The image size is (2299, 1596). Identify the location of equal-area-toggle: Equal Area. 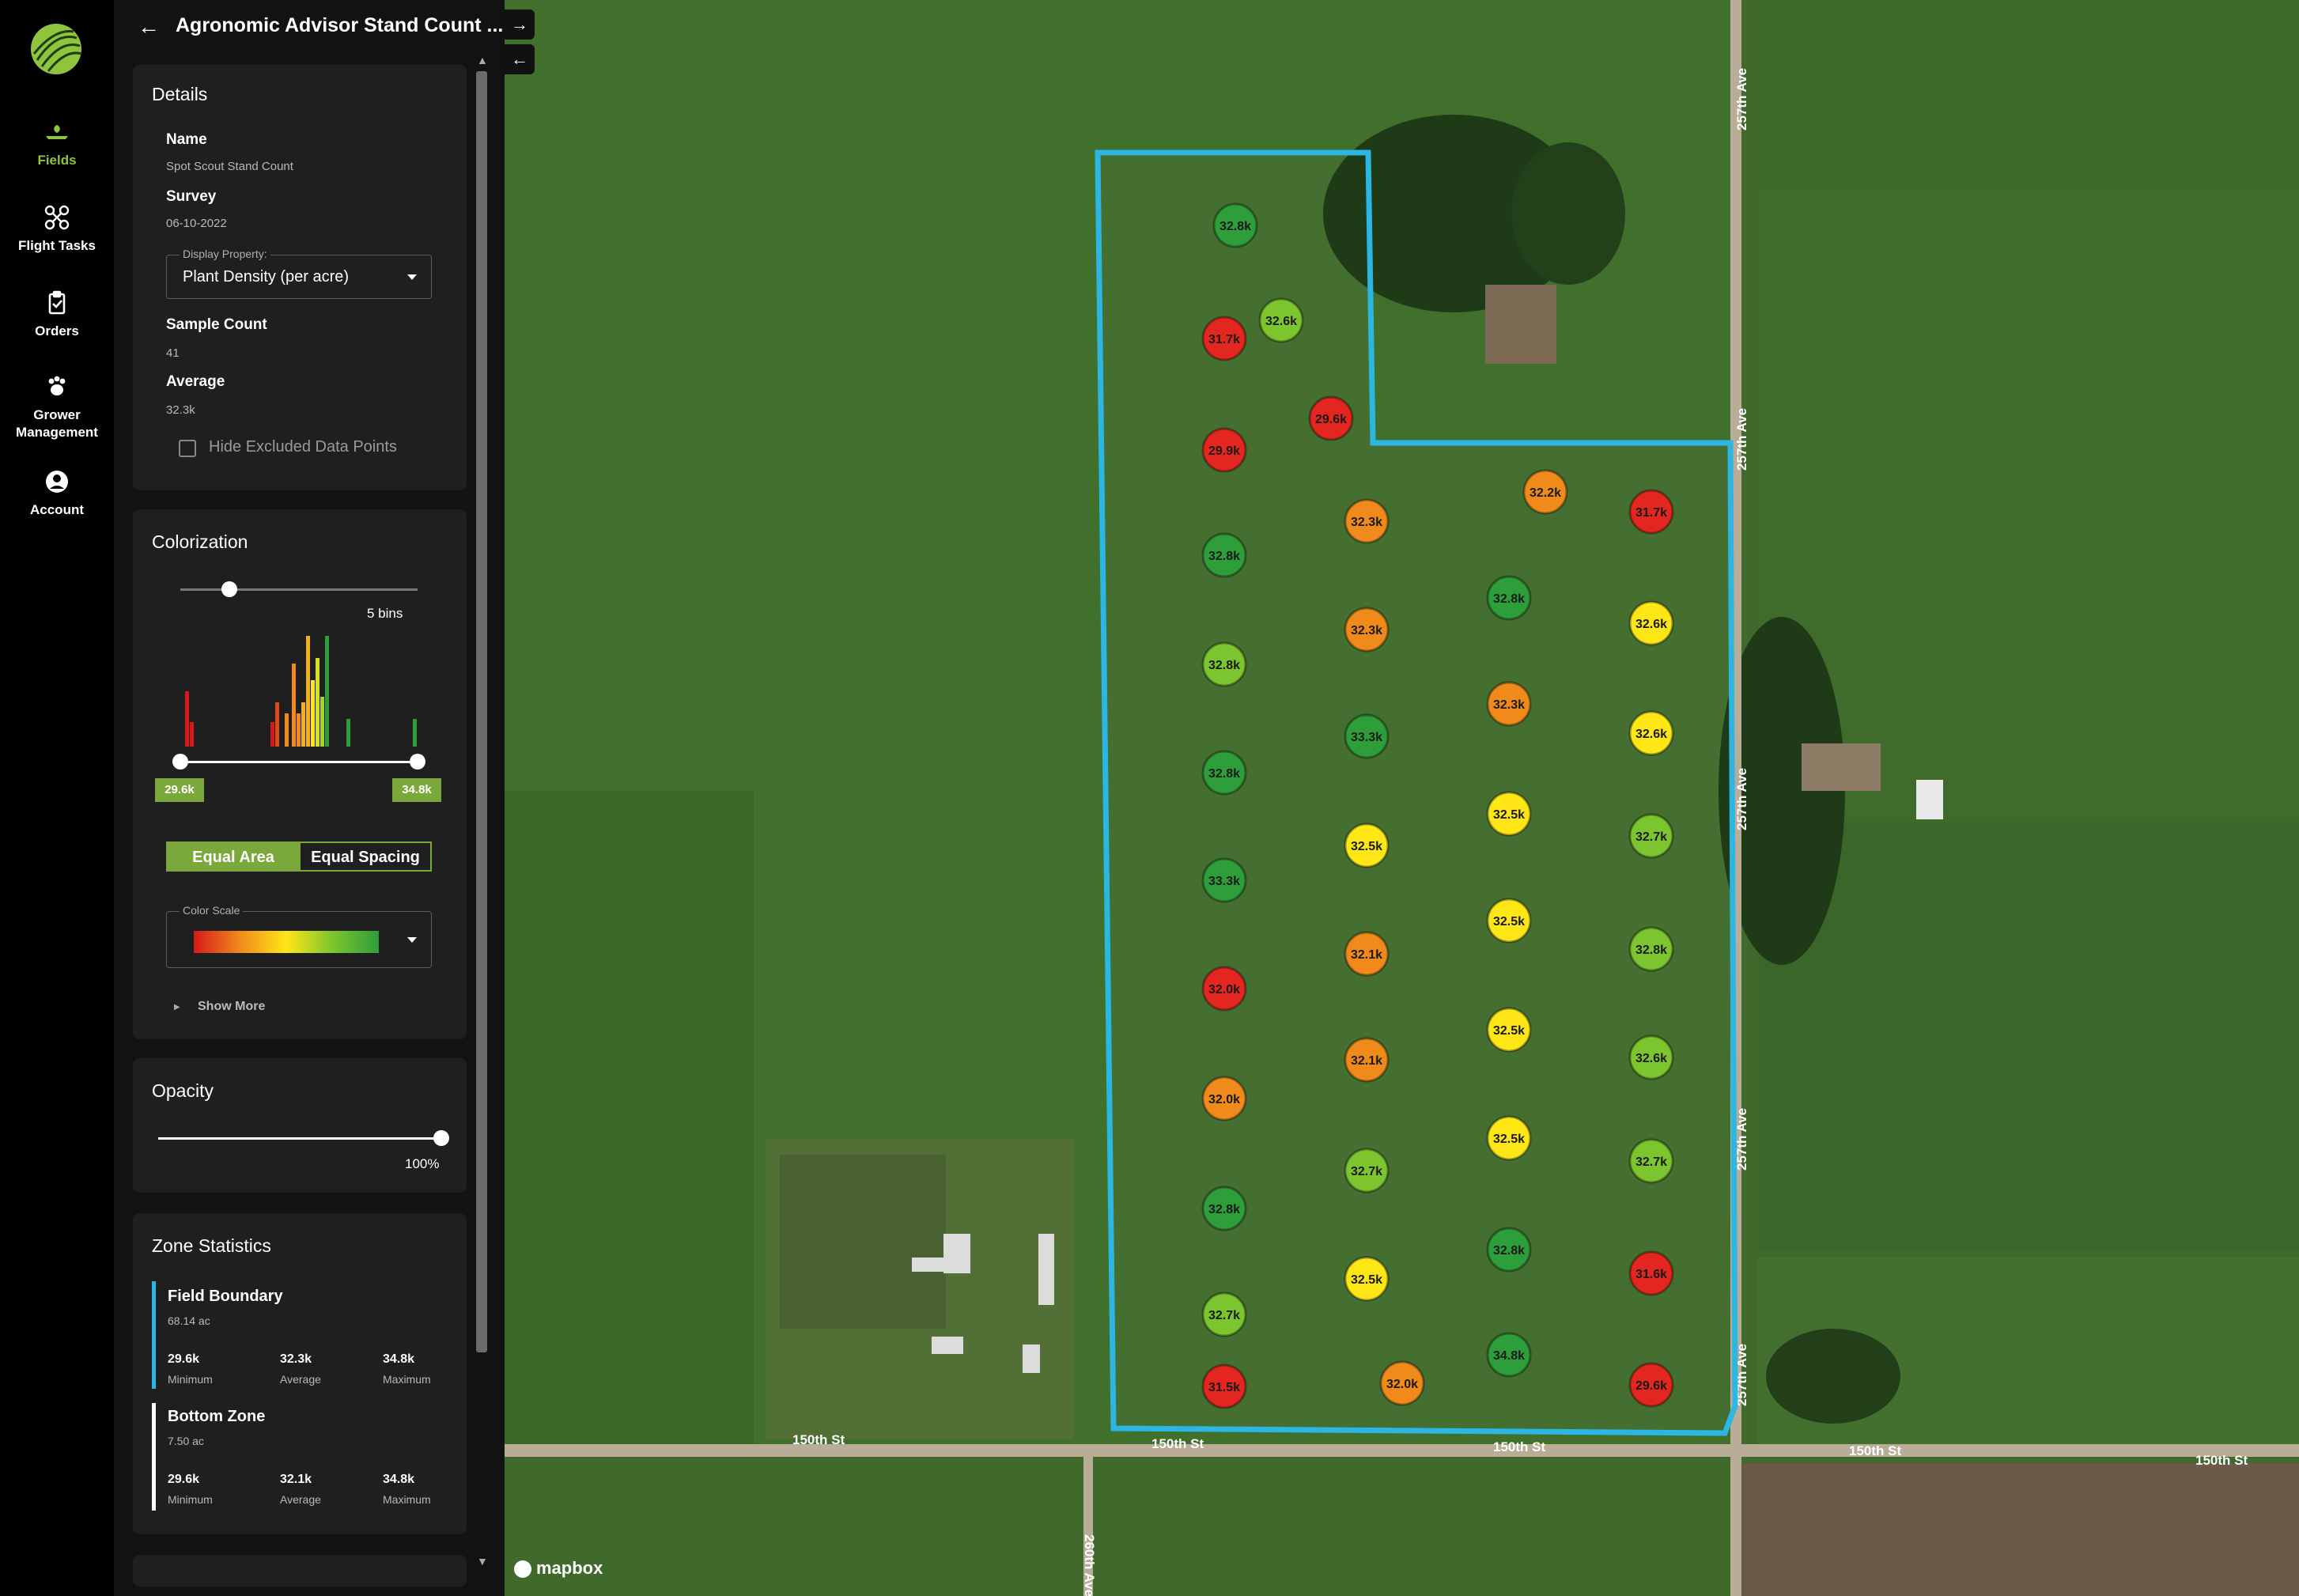
(233, 857).